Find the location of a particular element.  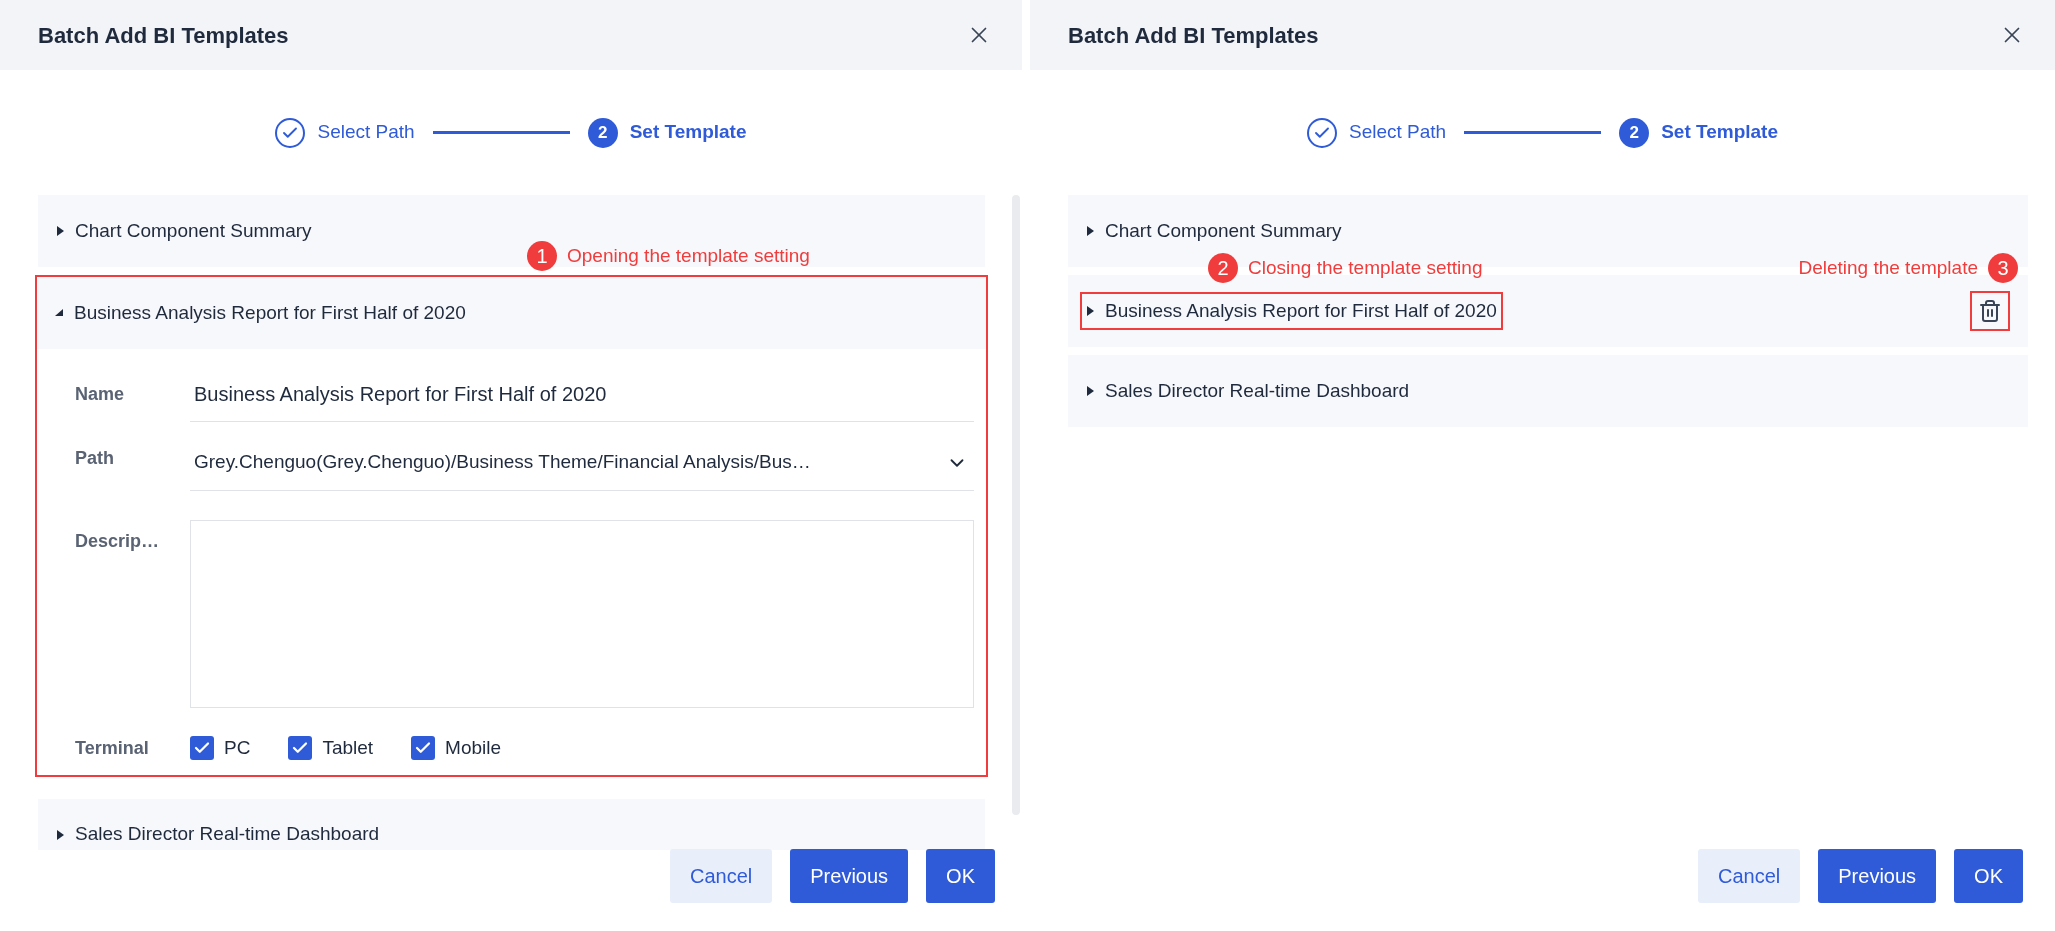

trash-icon is located at coordinates (1990, 311).